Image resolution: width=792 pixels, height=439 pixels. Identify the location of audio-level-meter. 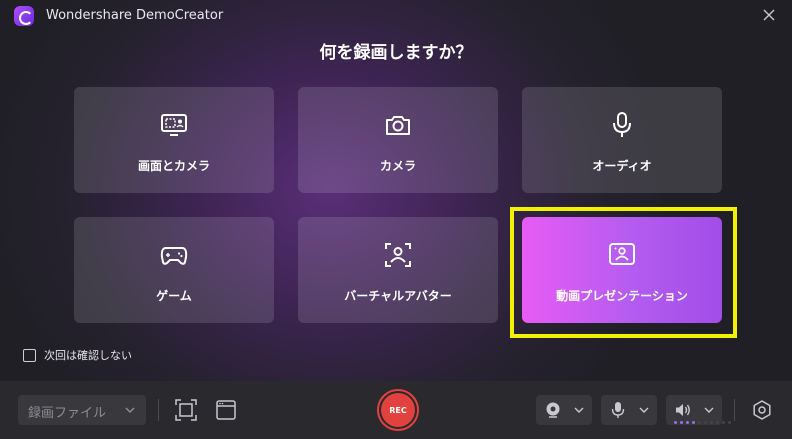
(702, 422).